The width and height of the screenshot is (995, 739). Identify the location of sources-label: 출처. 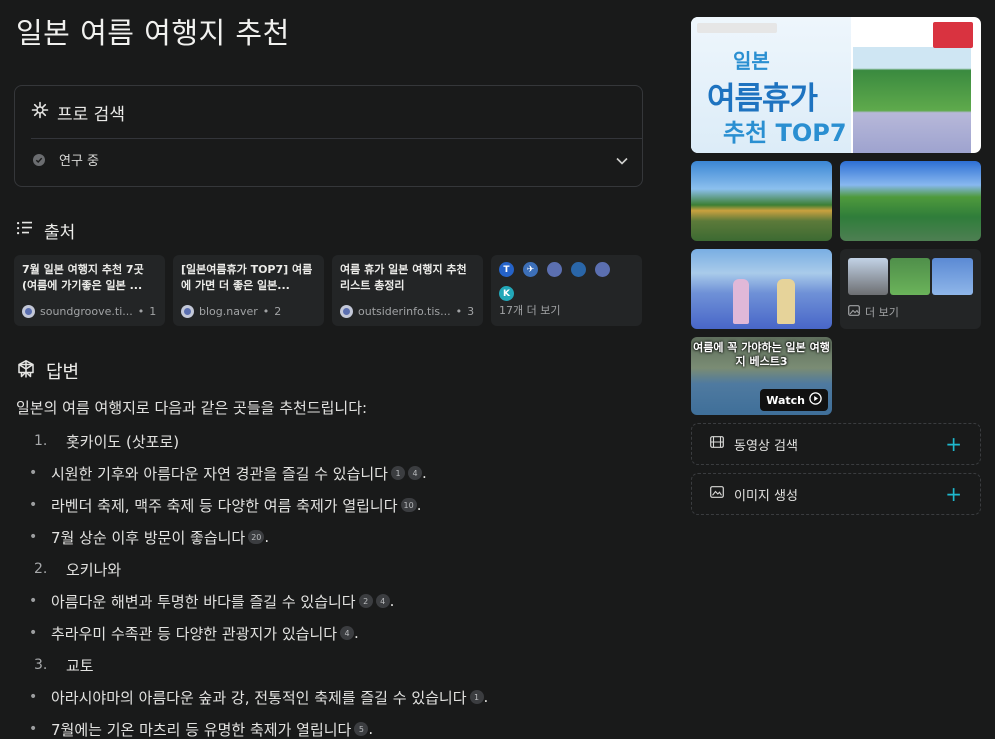
(60, 233).